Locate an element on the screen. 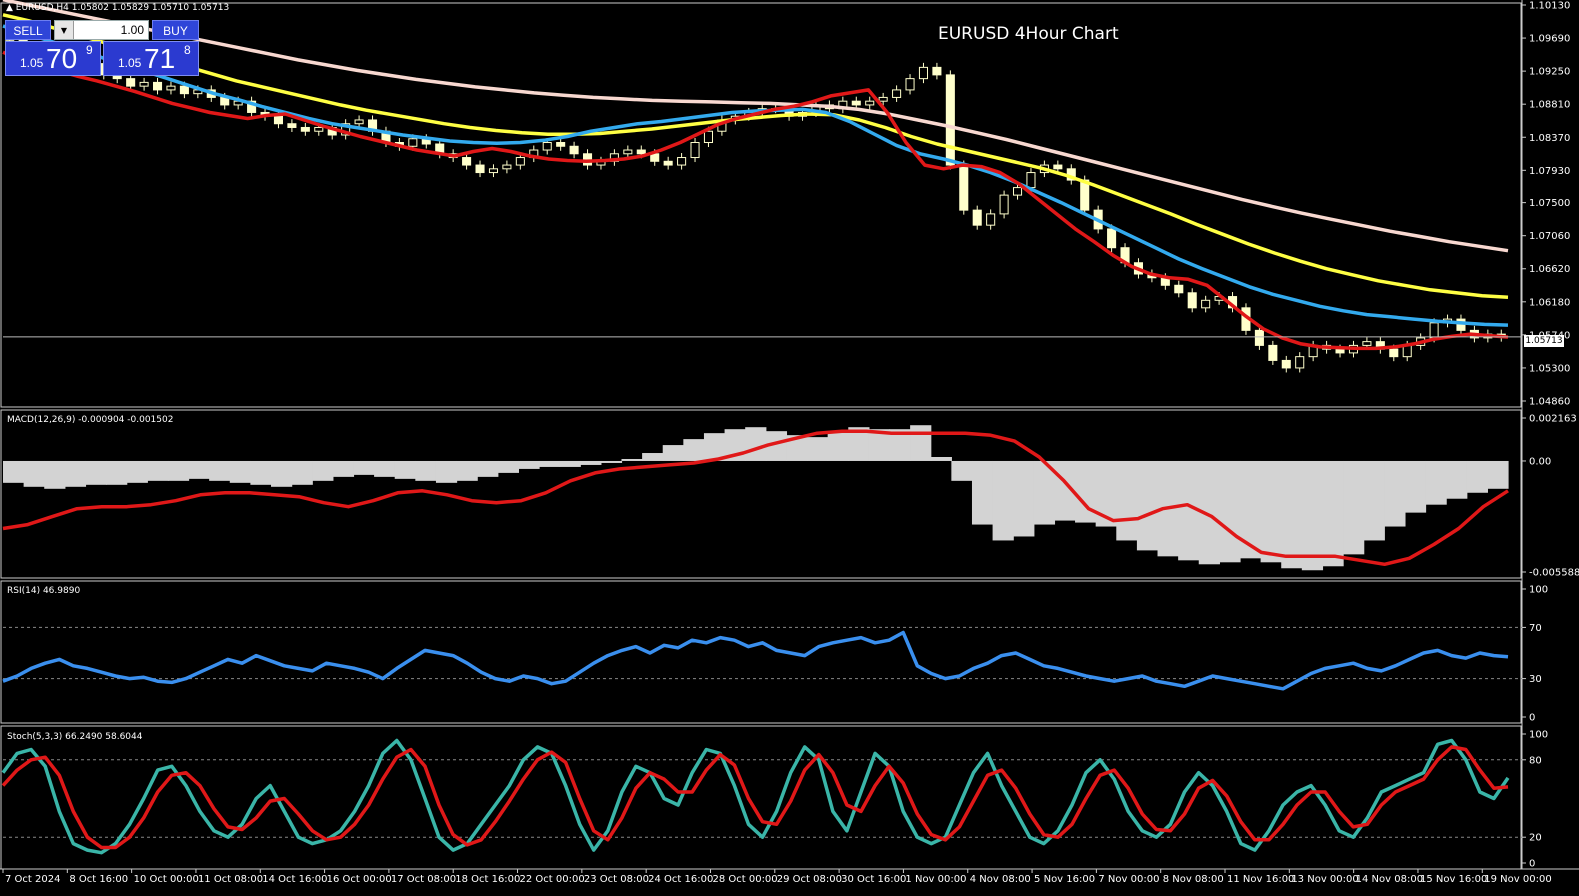 The image size is (1579, 896). price-tick-label: 1.07930 is located at coordinates (1549, 171).